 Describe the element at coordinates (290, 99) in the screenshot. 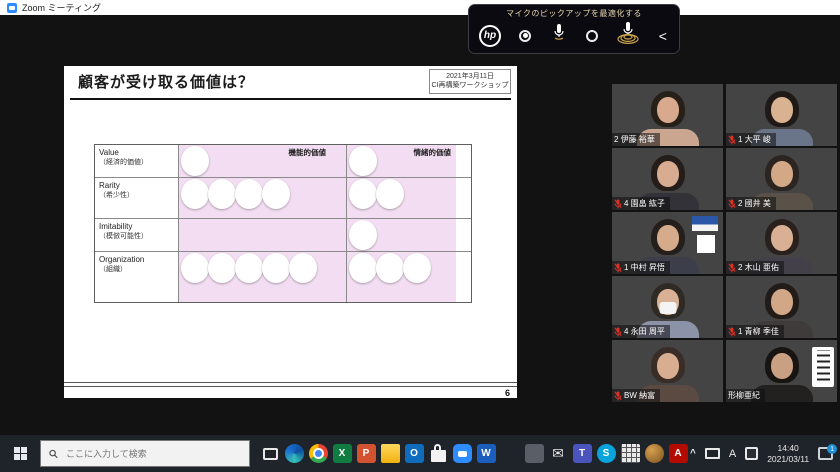

I see `title-underline` at that location.